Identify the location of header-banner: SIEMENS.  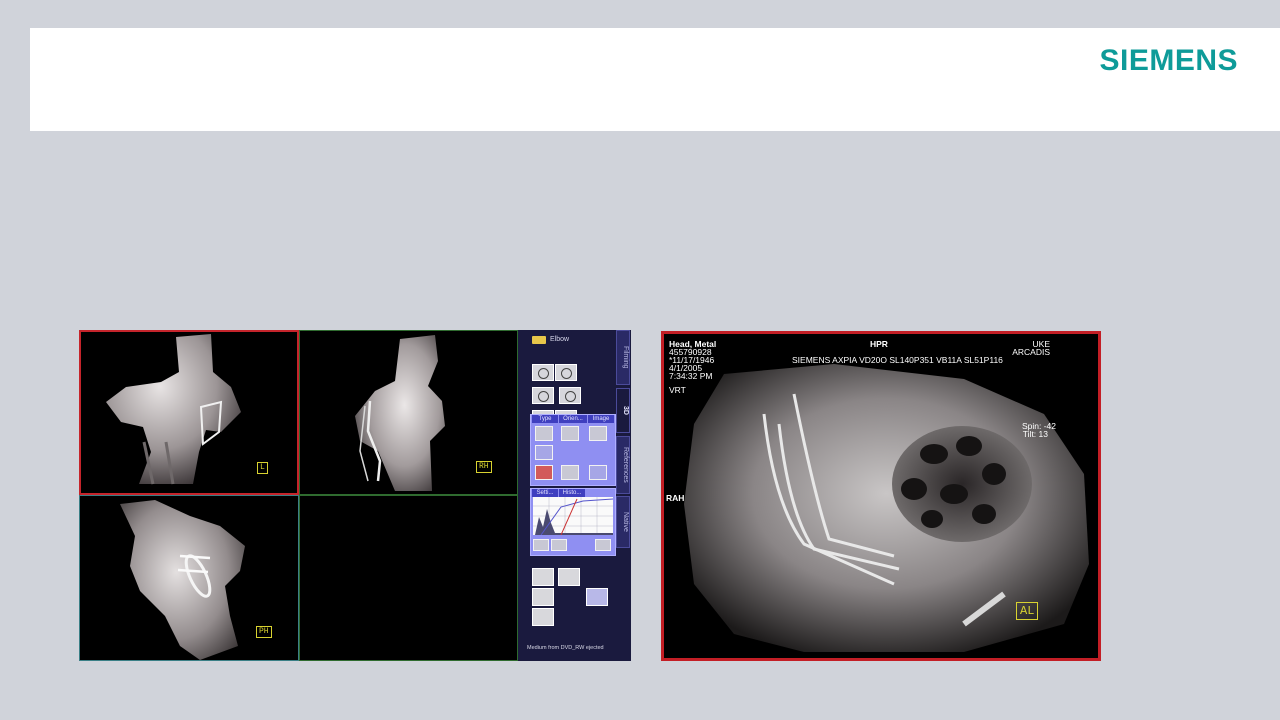
(655, 79).